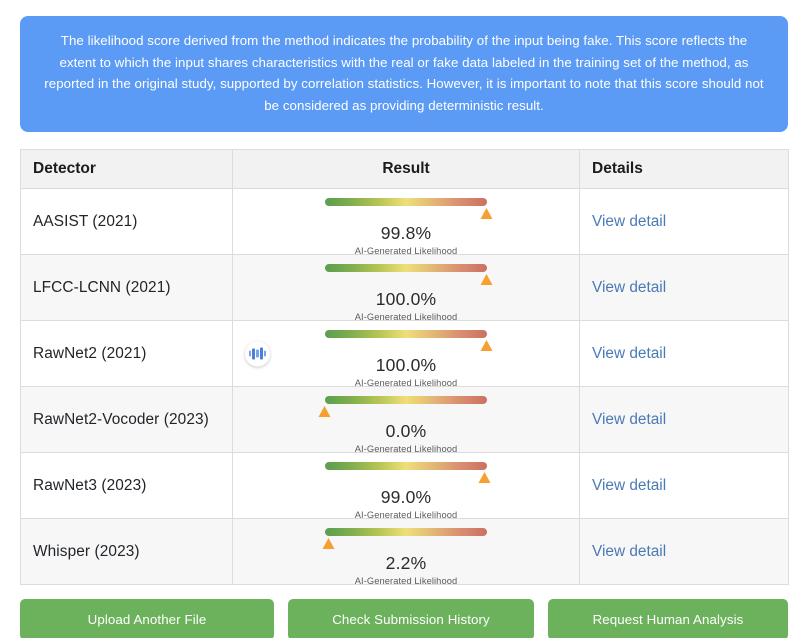 This screenshot has width=808, height=638. What do you see at coordinates (684, 169) in the screenshot?
I see `column-header-details: Details` at bounding box center [684, 169].